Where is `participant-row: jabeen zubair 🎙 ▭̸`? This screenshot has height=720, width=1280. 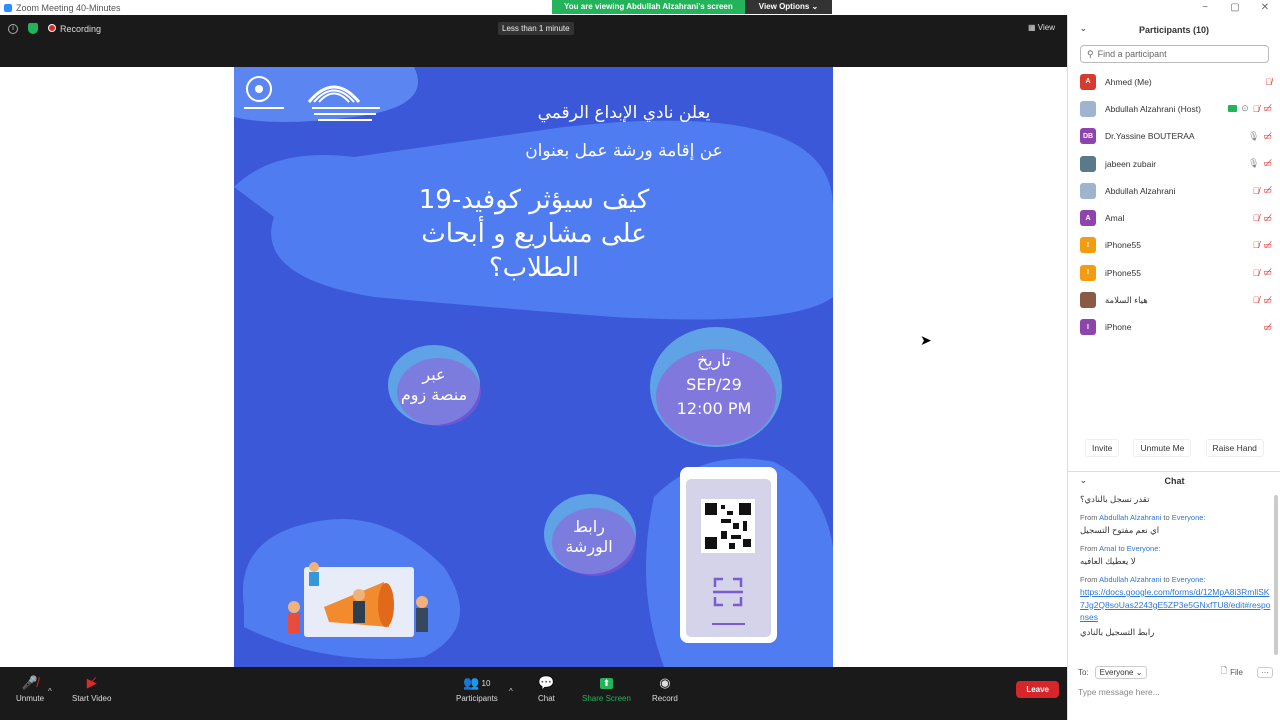 participant-row: jabeen zubair 🎙 ▭̸ is located at coordinates (1174, 163).